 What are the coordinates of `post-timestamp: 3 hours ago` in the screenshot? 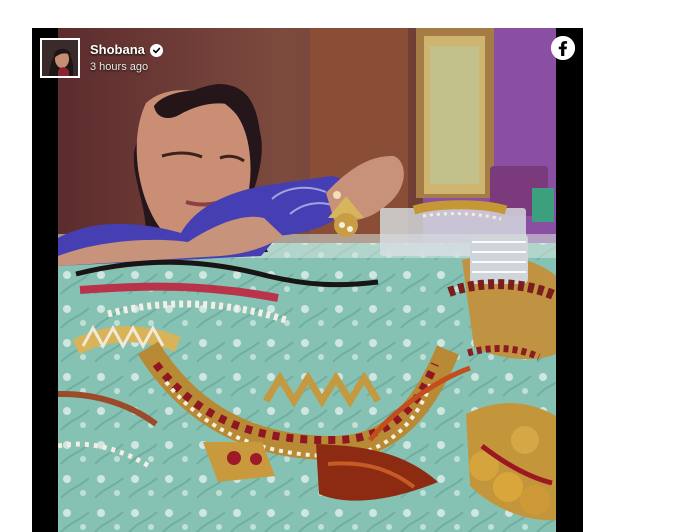 It's located at (126, 67).